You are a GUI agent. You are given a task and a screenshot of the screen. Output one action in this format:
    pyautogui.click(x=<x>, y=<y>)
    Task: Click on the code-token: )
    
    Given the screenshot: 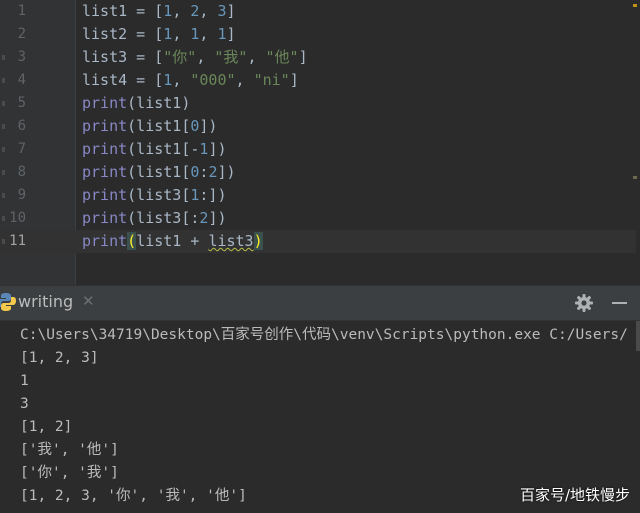 What is the action you would take?
    pyautogui.click(x=258, y=241)
    